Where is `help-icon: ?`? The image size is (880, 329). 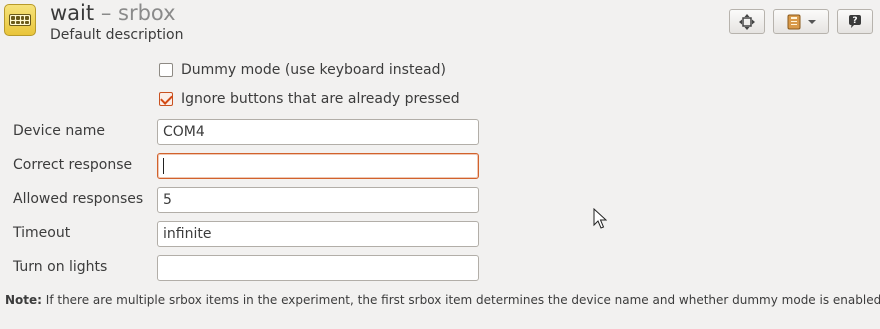 help-icon: ? is located at coordinates (855, 21).